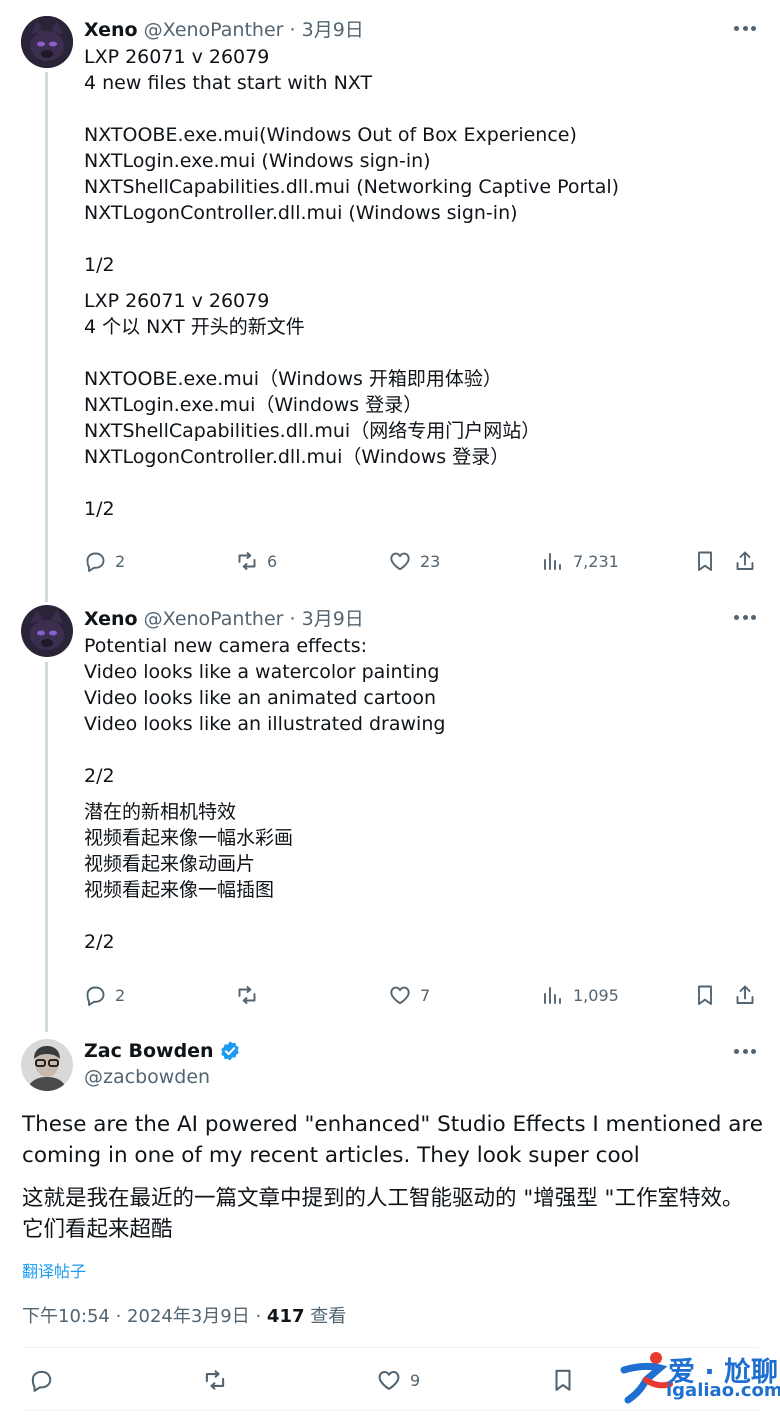  What do you see at coordinates (425, 995) in the screenshot?
I see `like-count: 7` at bounding box center [425, 995].